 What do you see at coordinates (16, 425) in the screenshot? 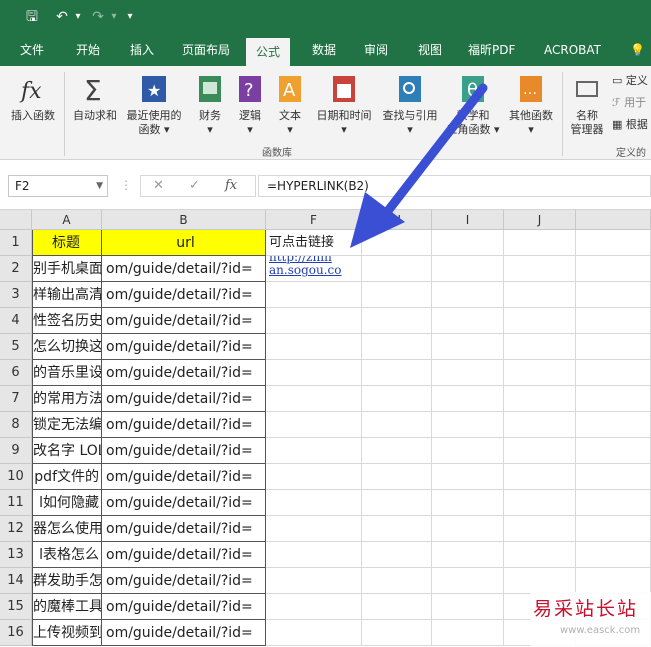
I see `row-header: 8` at bounding box center [16, 425].